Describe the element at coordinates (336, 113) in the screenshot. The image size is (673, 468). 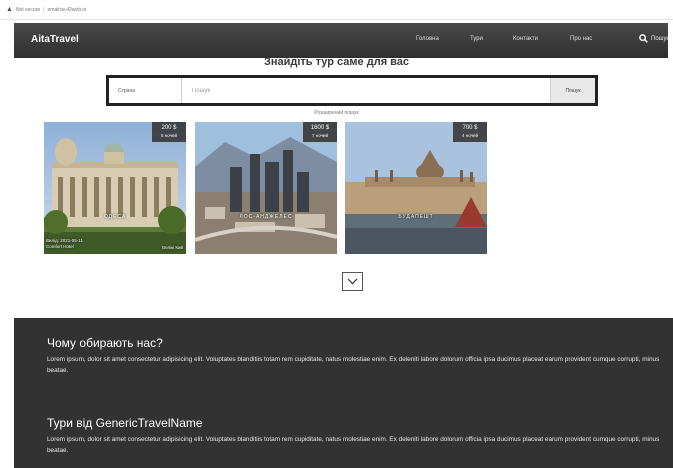
I see `advanced-search-link: Розширений пошук` at that location.